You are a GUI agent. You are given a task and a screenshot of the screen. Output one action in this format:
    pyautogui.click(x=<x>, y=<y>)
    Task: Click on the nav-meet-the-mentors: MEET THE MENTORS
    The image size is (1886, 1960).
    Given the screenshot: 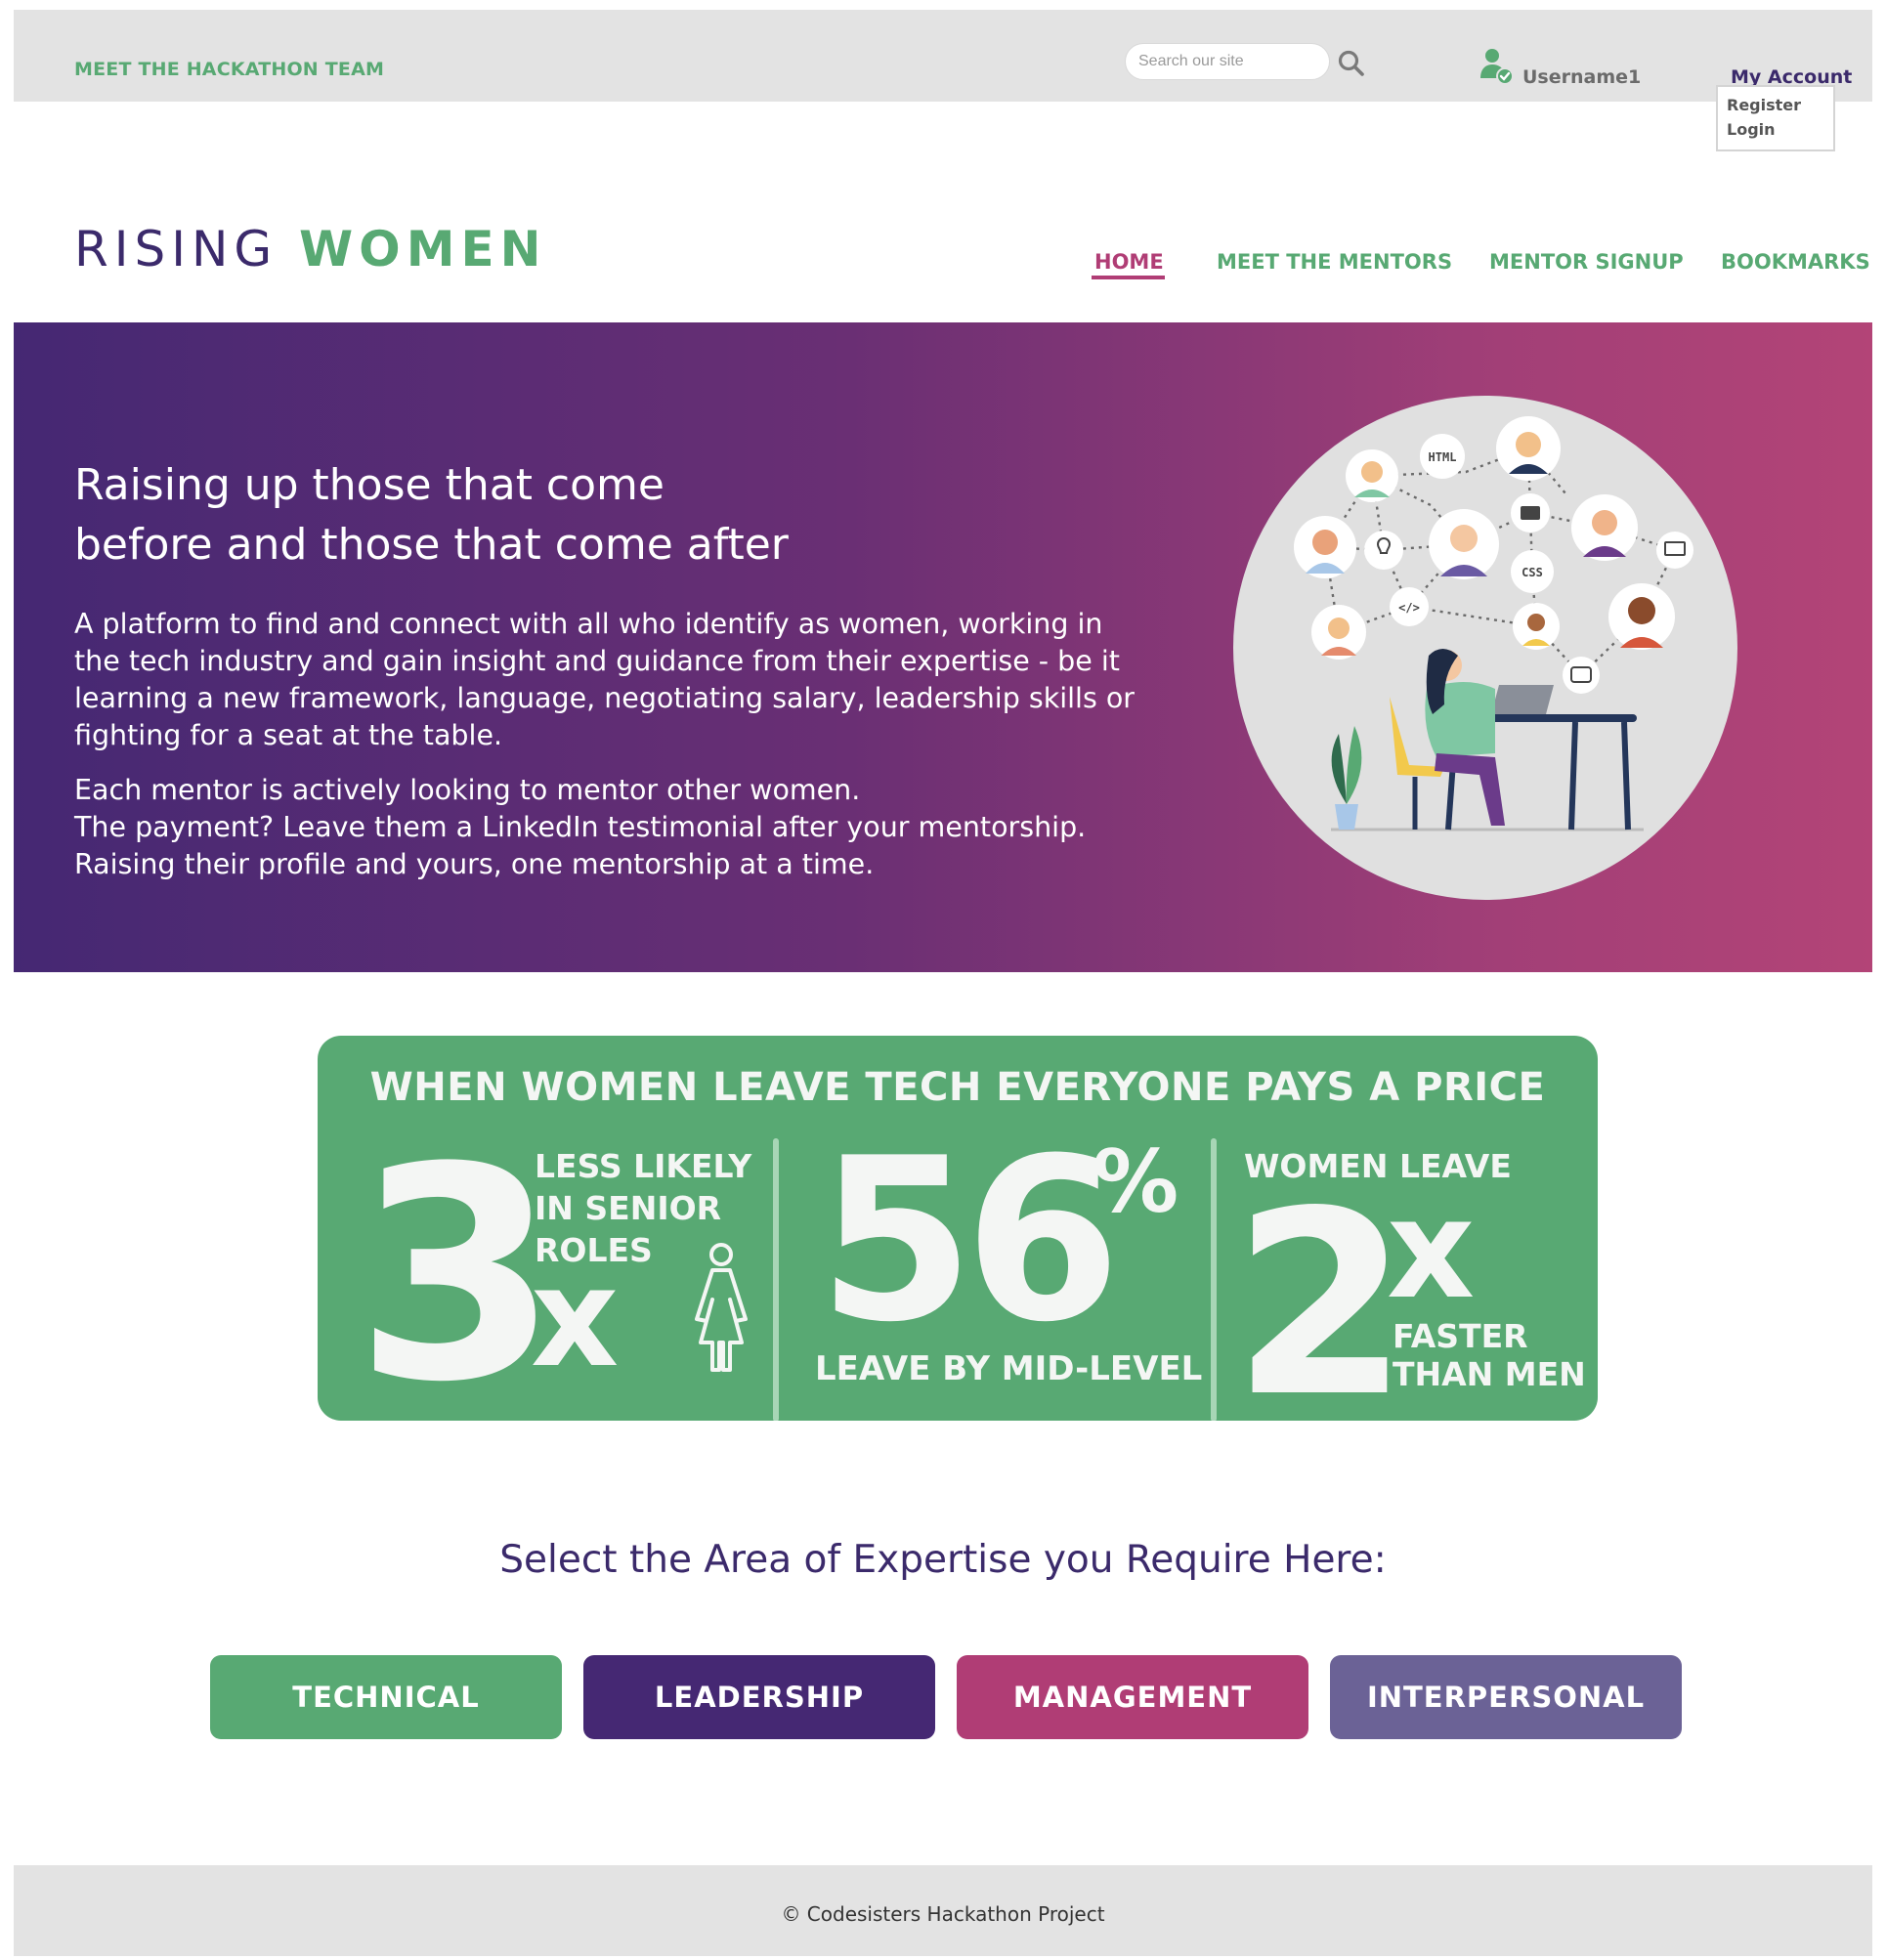 What is the action you would take?
    pyautogui.click(x=1334, y=262)
    